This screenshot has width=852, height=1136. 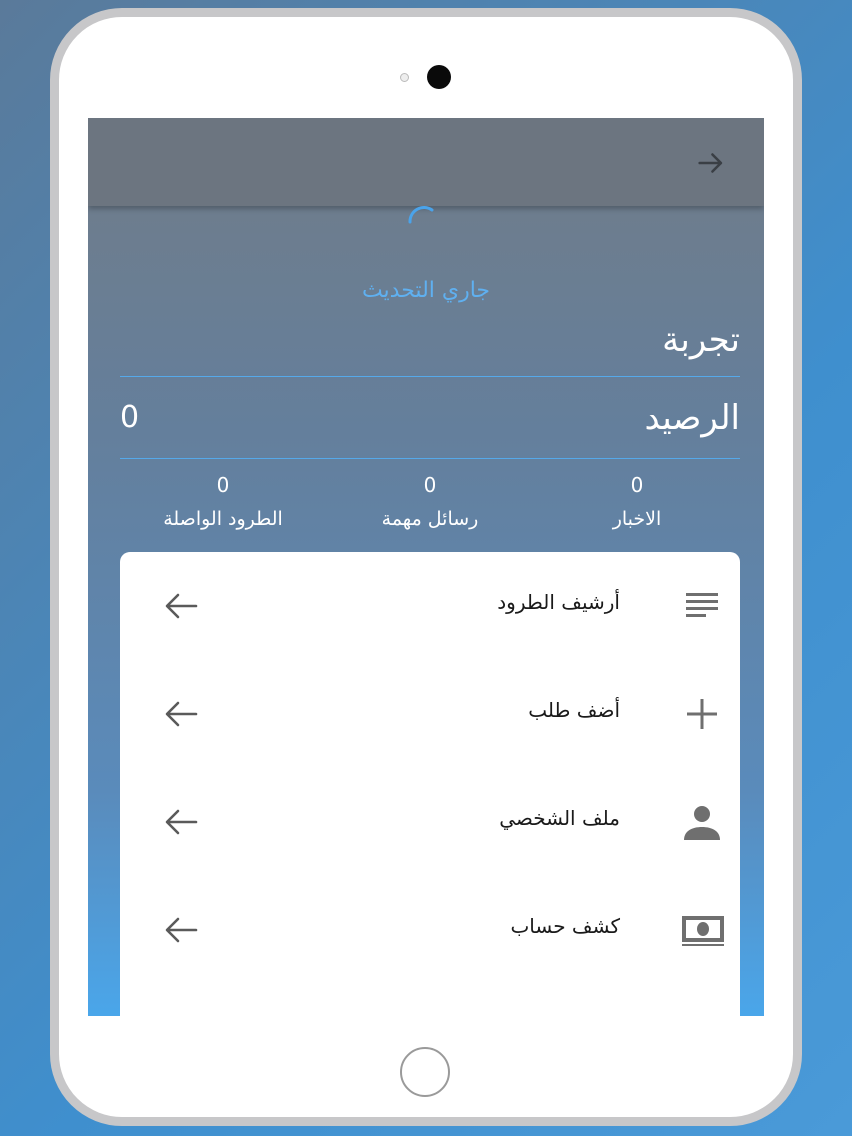 What do you see at coordinates (430, 502) in the screenshot?
I see `stat-important-messages: 0 رسائل مهمة` at bounding box center [430, 502].